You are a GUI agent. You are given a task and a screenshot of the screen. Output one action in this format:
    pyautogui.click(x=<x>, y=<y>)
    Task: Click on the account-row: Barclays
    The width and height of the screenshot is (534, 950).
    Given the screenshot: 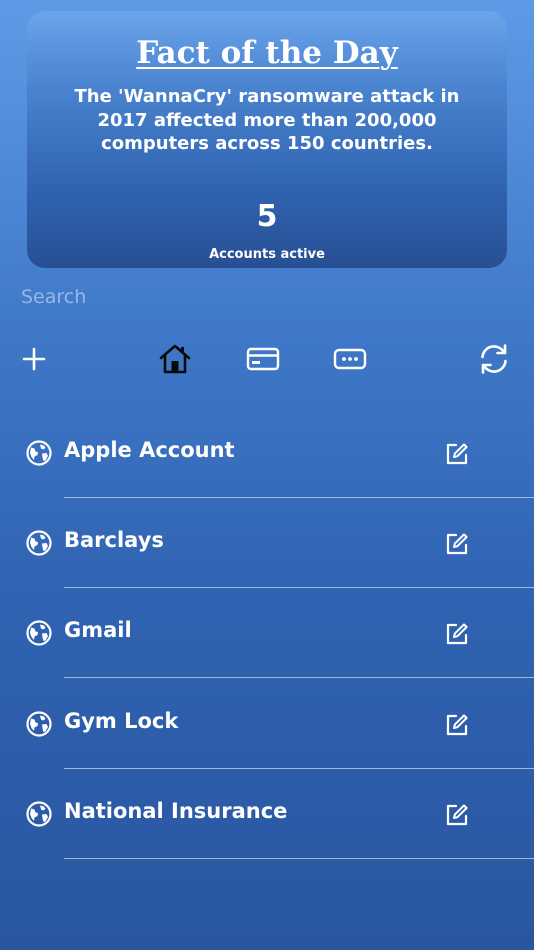 What is the action you would take?
    pyautogui.click(x=267, y=550)
    